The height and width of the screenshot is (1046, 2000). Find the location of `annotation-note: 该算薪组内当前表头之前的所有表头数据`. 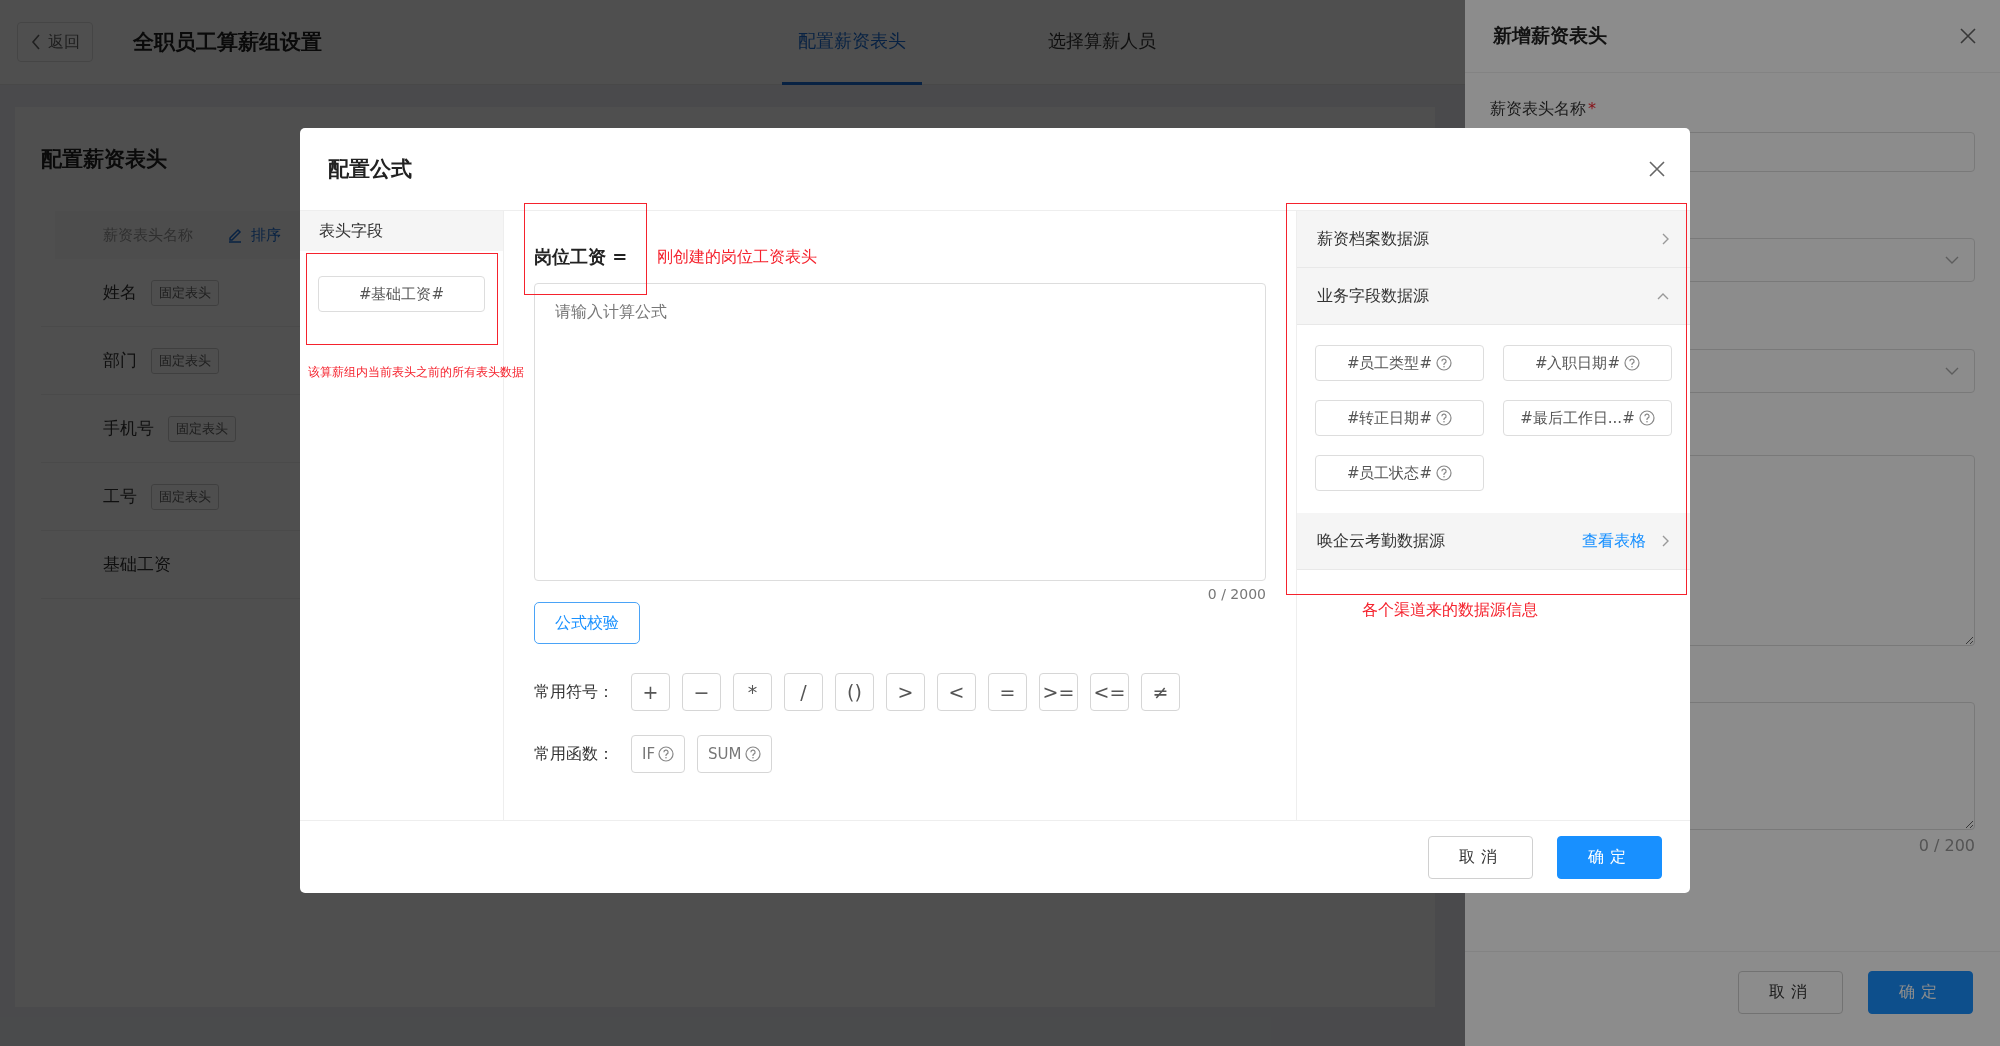

annotation-note: 该算薪组内当前表头之前的所有表头数据 is located at coordinates (416, 372).